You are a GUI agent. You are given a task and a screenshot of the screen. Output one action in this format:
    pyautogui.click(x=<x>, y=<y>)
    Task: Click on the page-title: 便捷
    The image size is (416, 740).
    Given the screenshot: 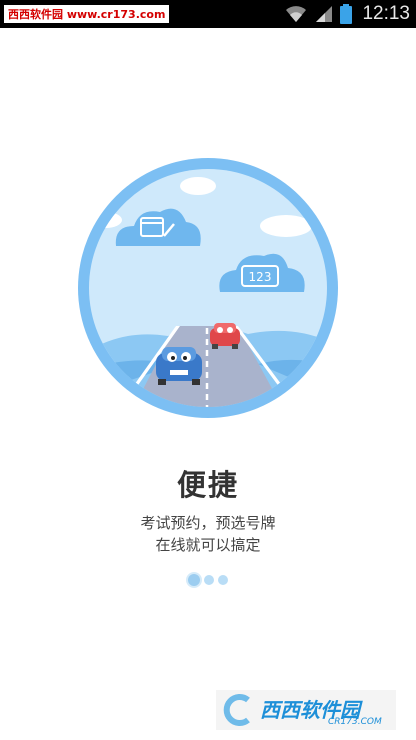 What is the action you would take?
    pyautogui.click(x=207, y=485)
    